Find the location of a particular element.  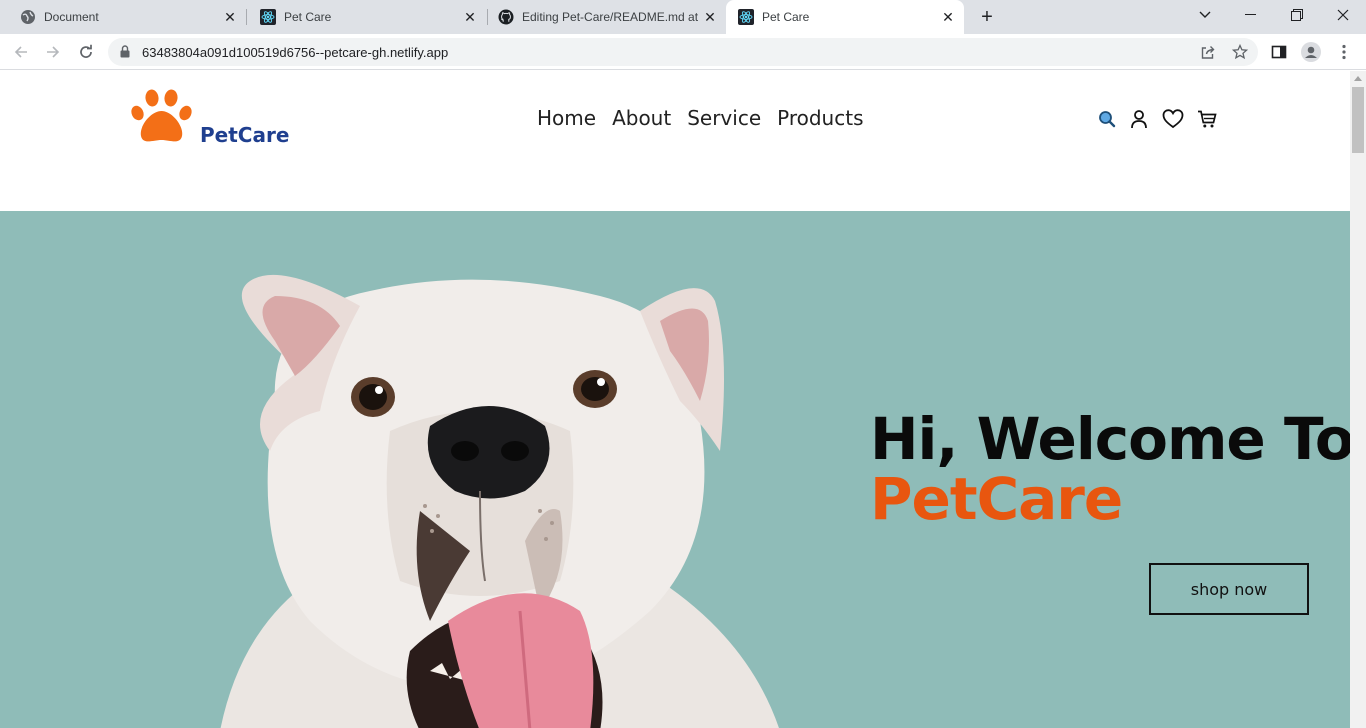

kebab-menu-icon is located at coordinates (1344, 52).